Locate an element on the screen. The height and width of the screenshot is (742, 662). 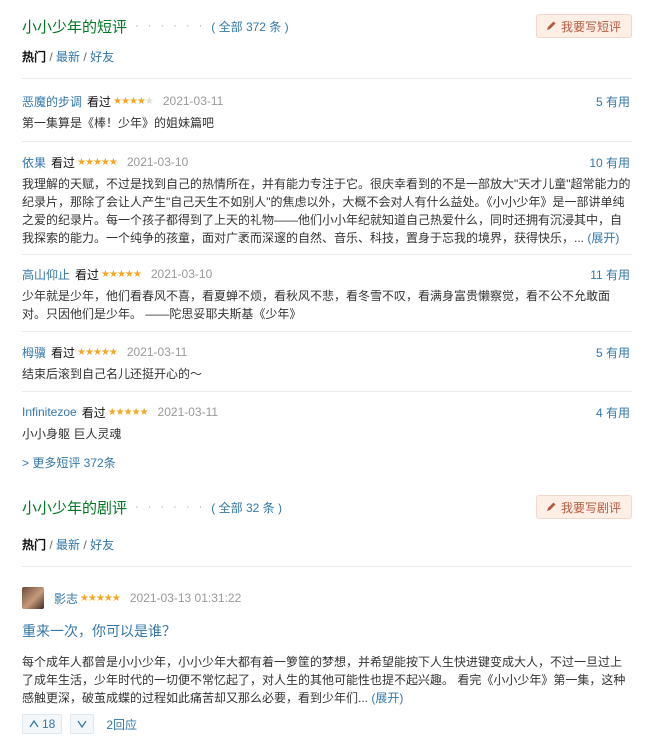
avatar is located at coordinates (33, 598).